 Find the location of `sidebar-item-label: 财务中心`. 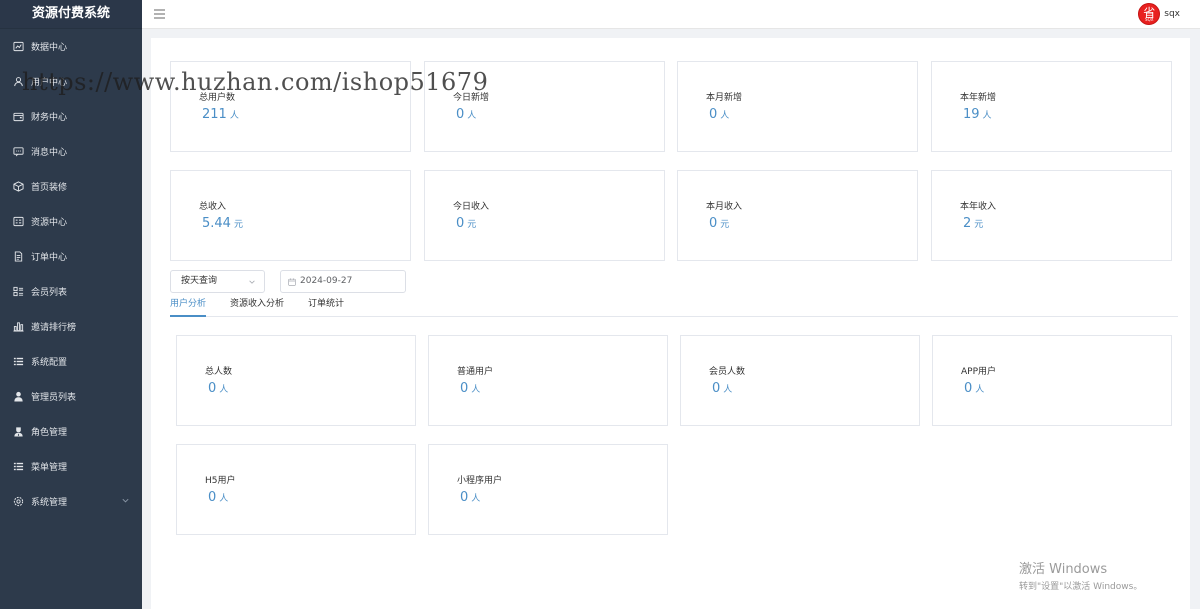

sidebar-item-label: 财务中心 is located at coordinates (49, 118).